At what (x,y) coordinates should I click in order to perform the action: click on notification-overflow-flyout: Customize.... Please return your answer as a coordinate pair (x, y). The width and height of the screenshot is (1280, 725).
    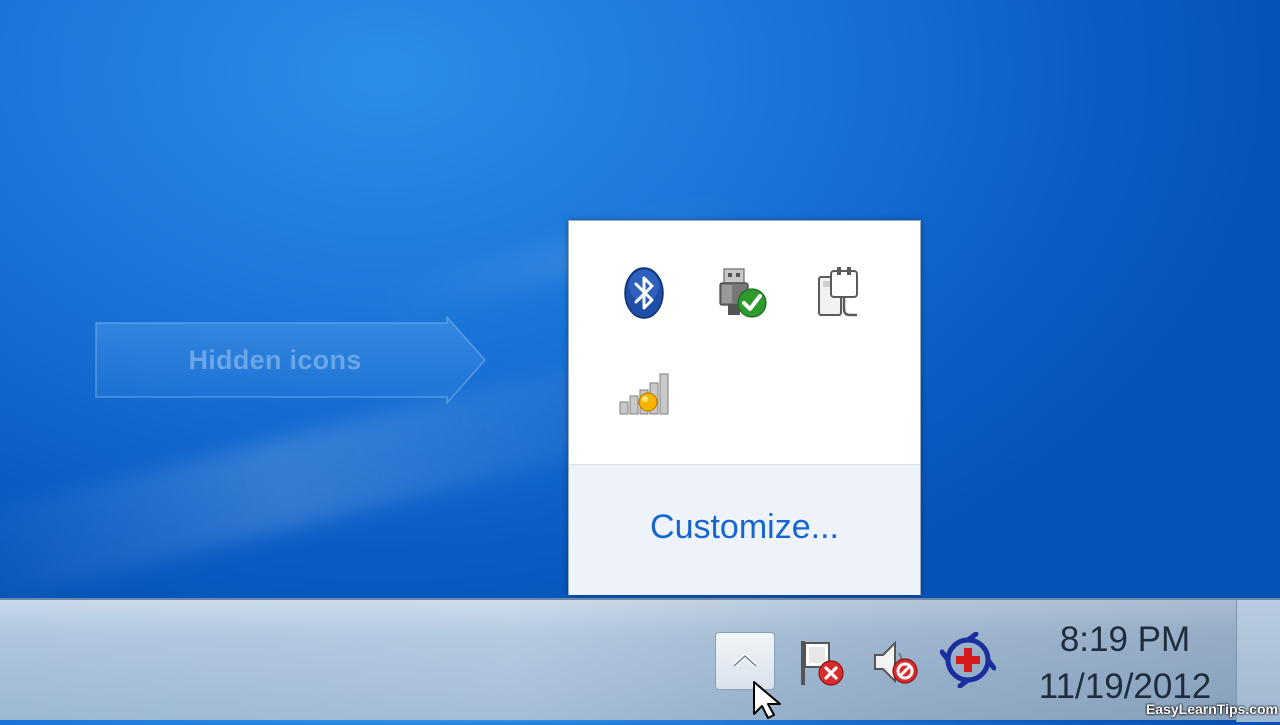
    Looking at the image, I should click on (744, 407).